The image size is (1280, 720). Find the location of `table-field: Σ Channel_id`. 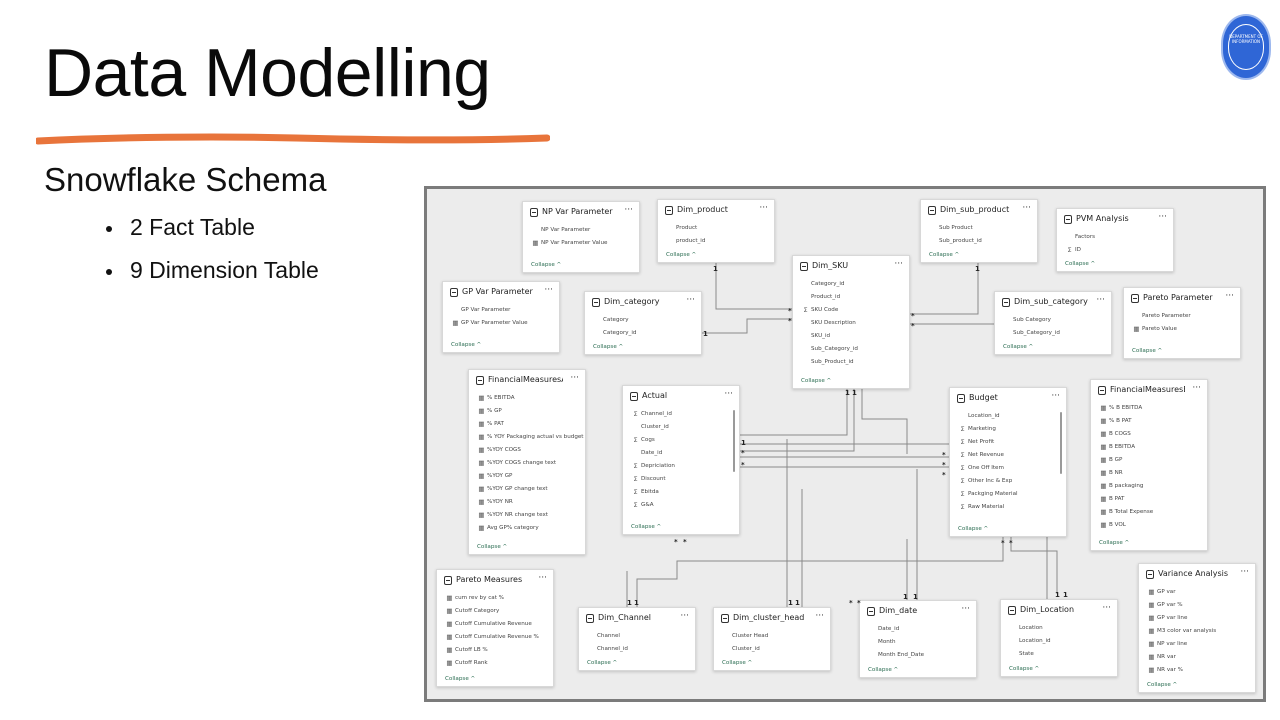

table-field: Σ Channel_id is located at coordinates (681, 414).